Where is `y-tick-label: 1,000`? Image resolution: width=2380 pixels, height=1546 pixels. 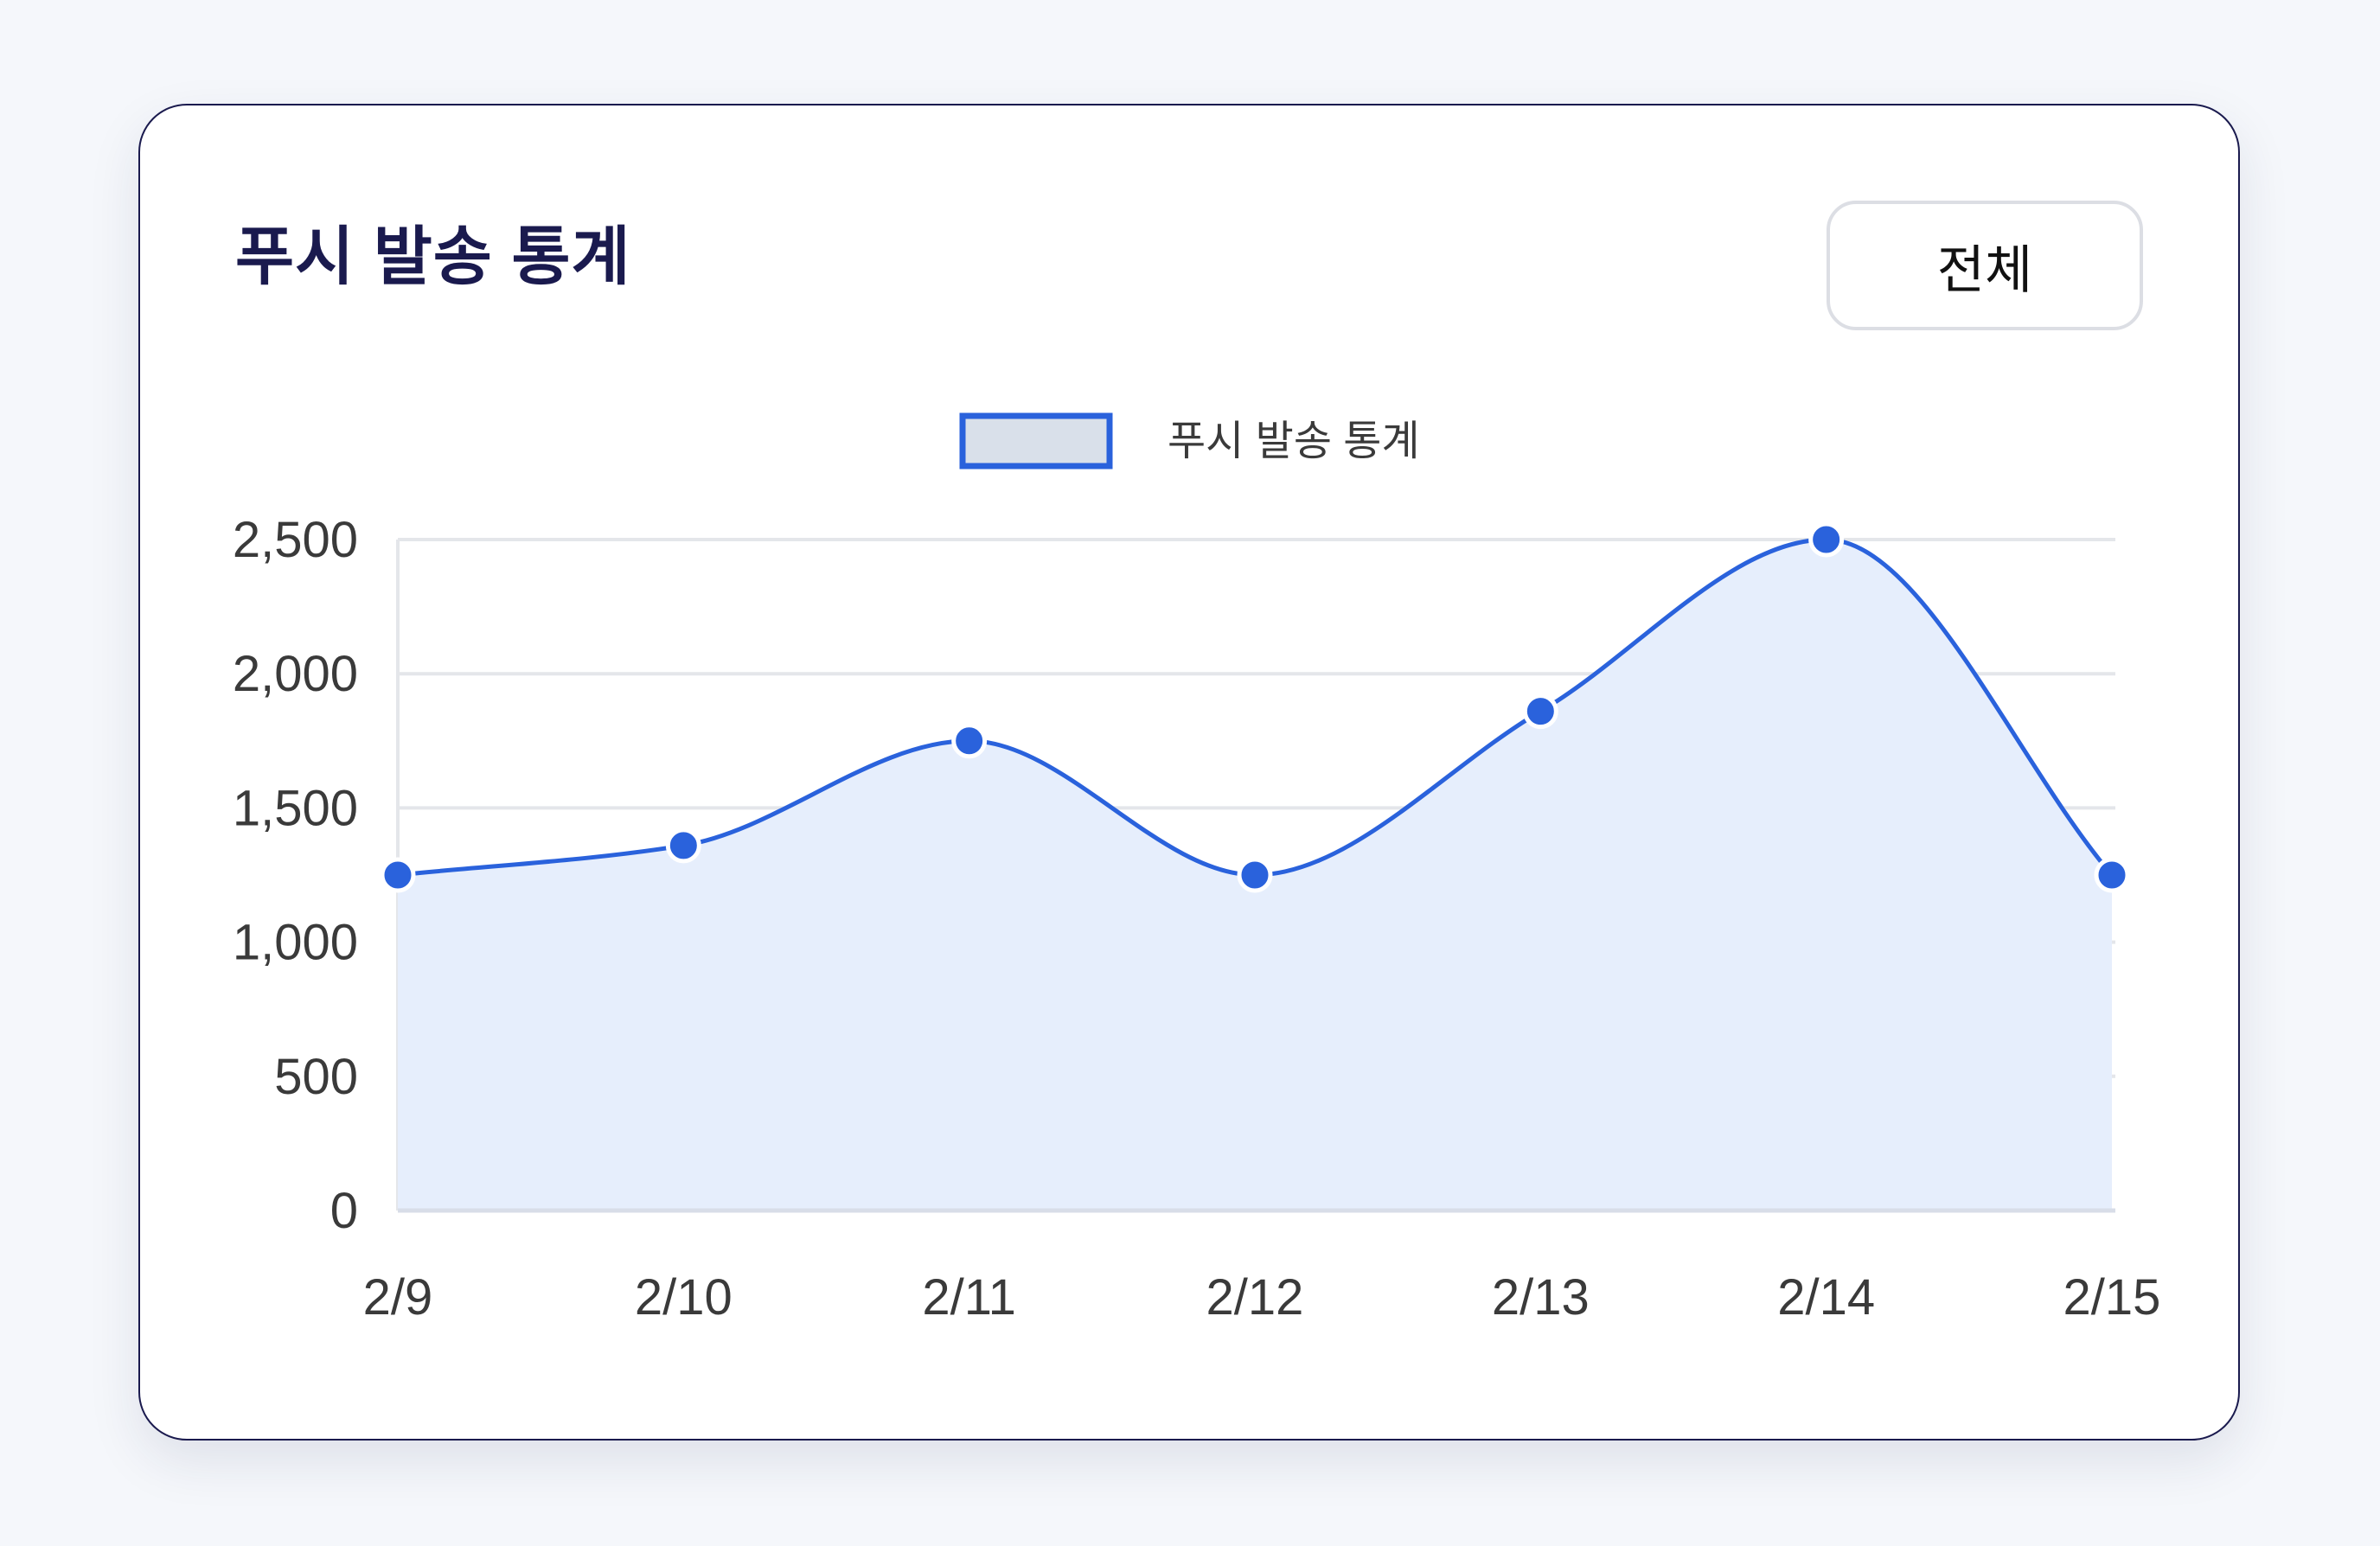 y-tick-label: 1,000 is located at coordinates (295, 943).